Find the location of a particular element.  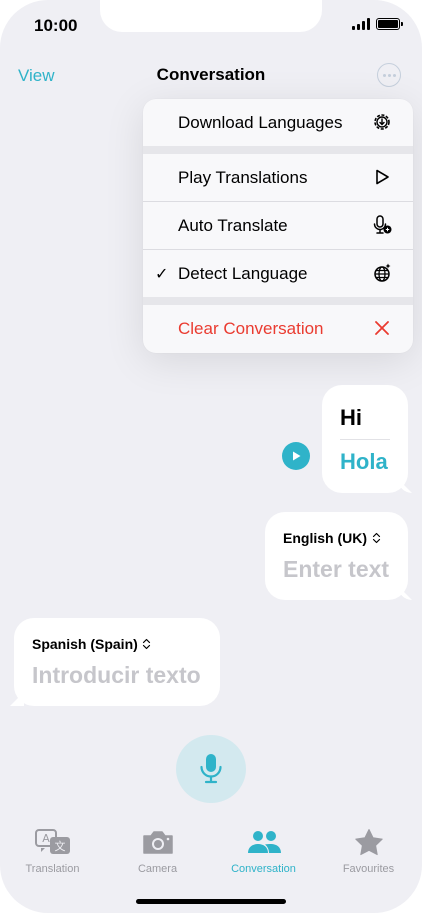

play-icon is located at coordinates (297, 456).